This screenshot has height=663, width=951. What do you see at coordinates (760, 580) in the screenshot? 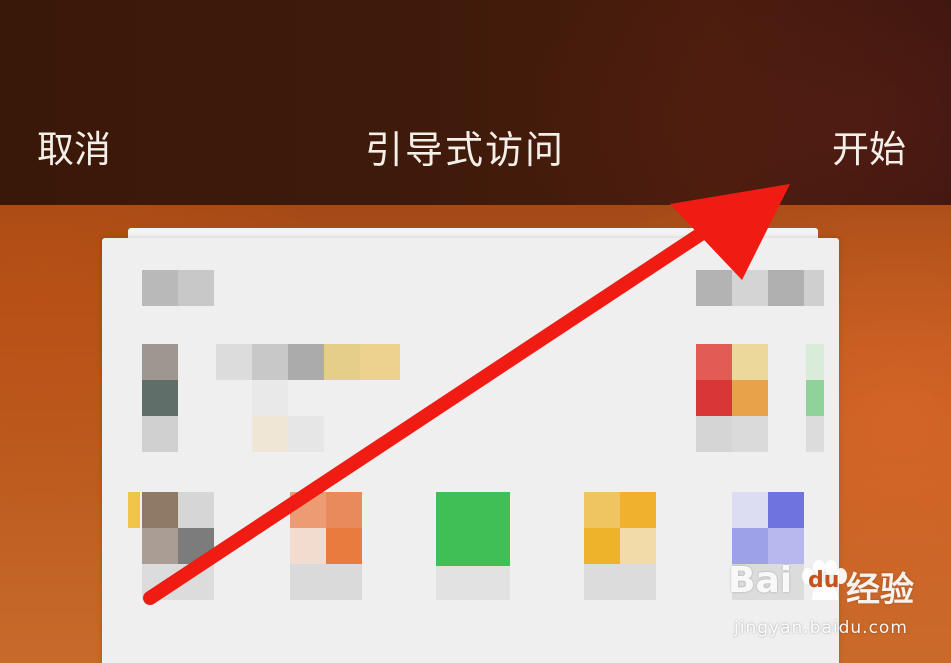
I see `watermark-logo-left: Bai` at bounding box center [760, 580].